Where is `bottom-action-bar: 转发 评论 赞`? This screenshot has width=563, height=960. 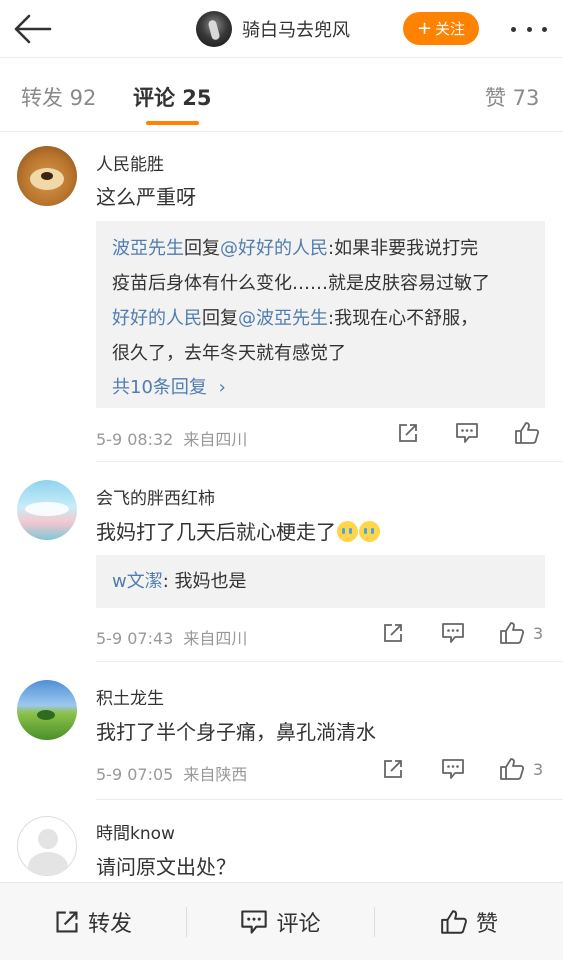 bottom-action-bar: 转发 评论 赞 is located at coordinates (281, 921).